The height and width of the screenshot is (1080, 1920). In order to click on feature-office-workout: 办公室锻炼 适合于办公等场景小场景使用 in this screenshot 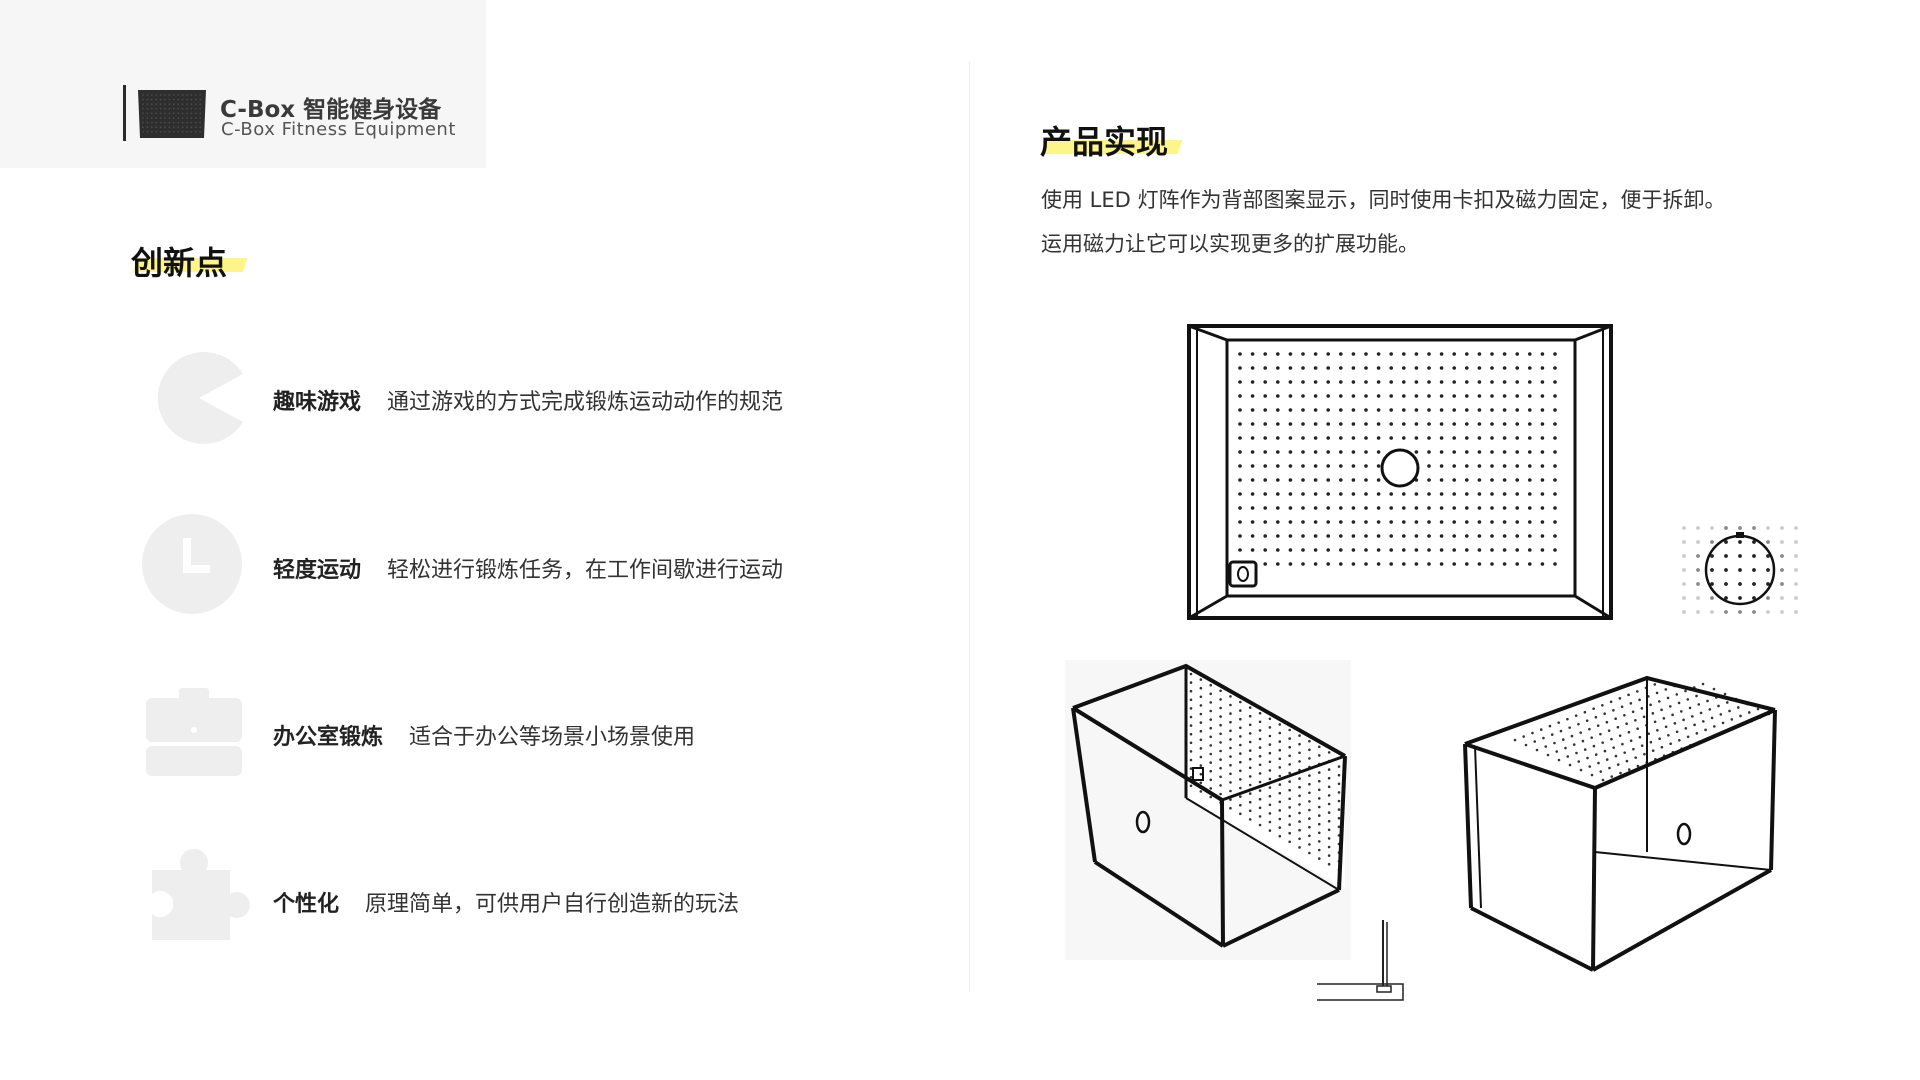, I will do `click(484, 735)`.